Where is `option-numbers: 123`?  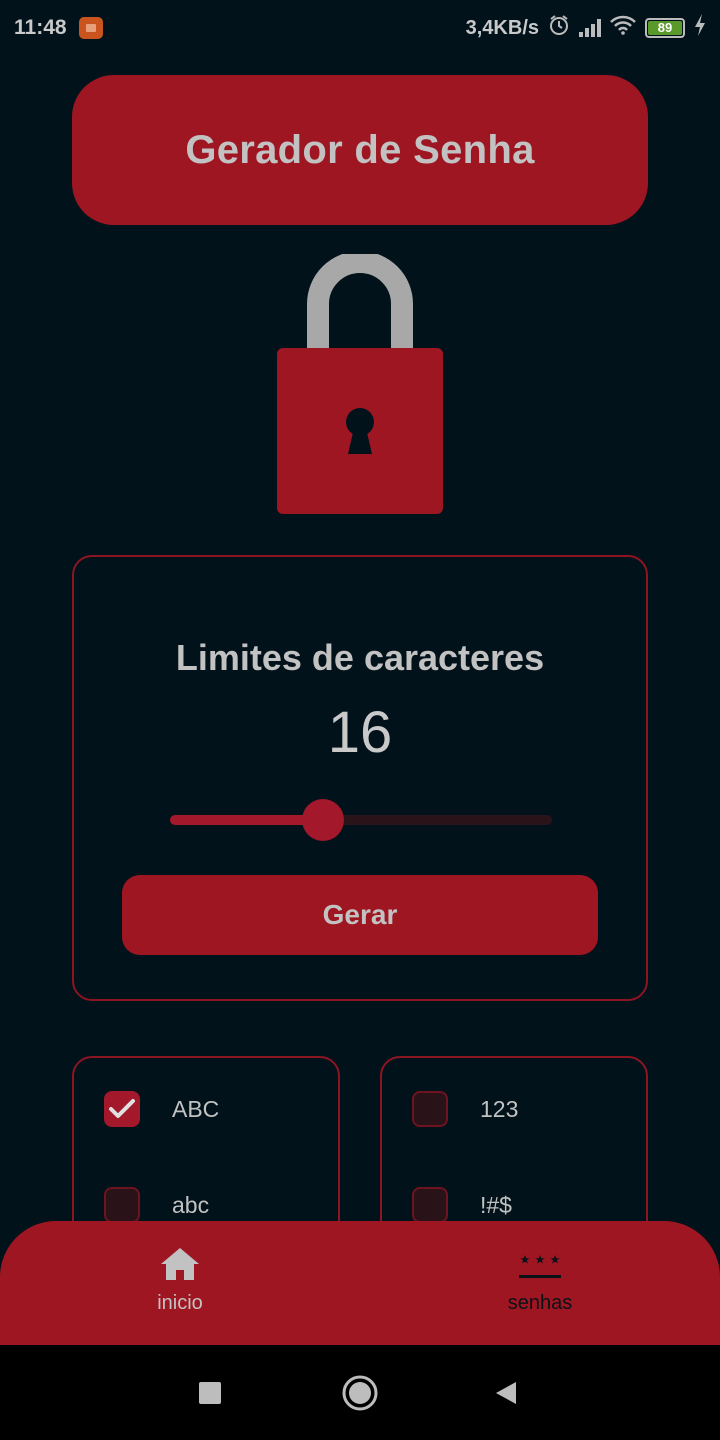 option-numbers: 123 is located at coordinates (465, 1109).